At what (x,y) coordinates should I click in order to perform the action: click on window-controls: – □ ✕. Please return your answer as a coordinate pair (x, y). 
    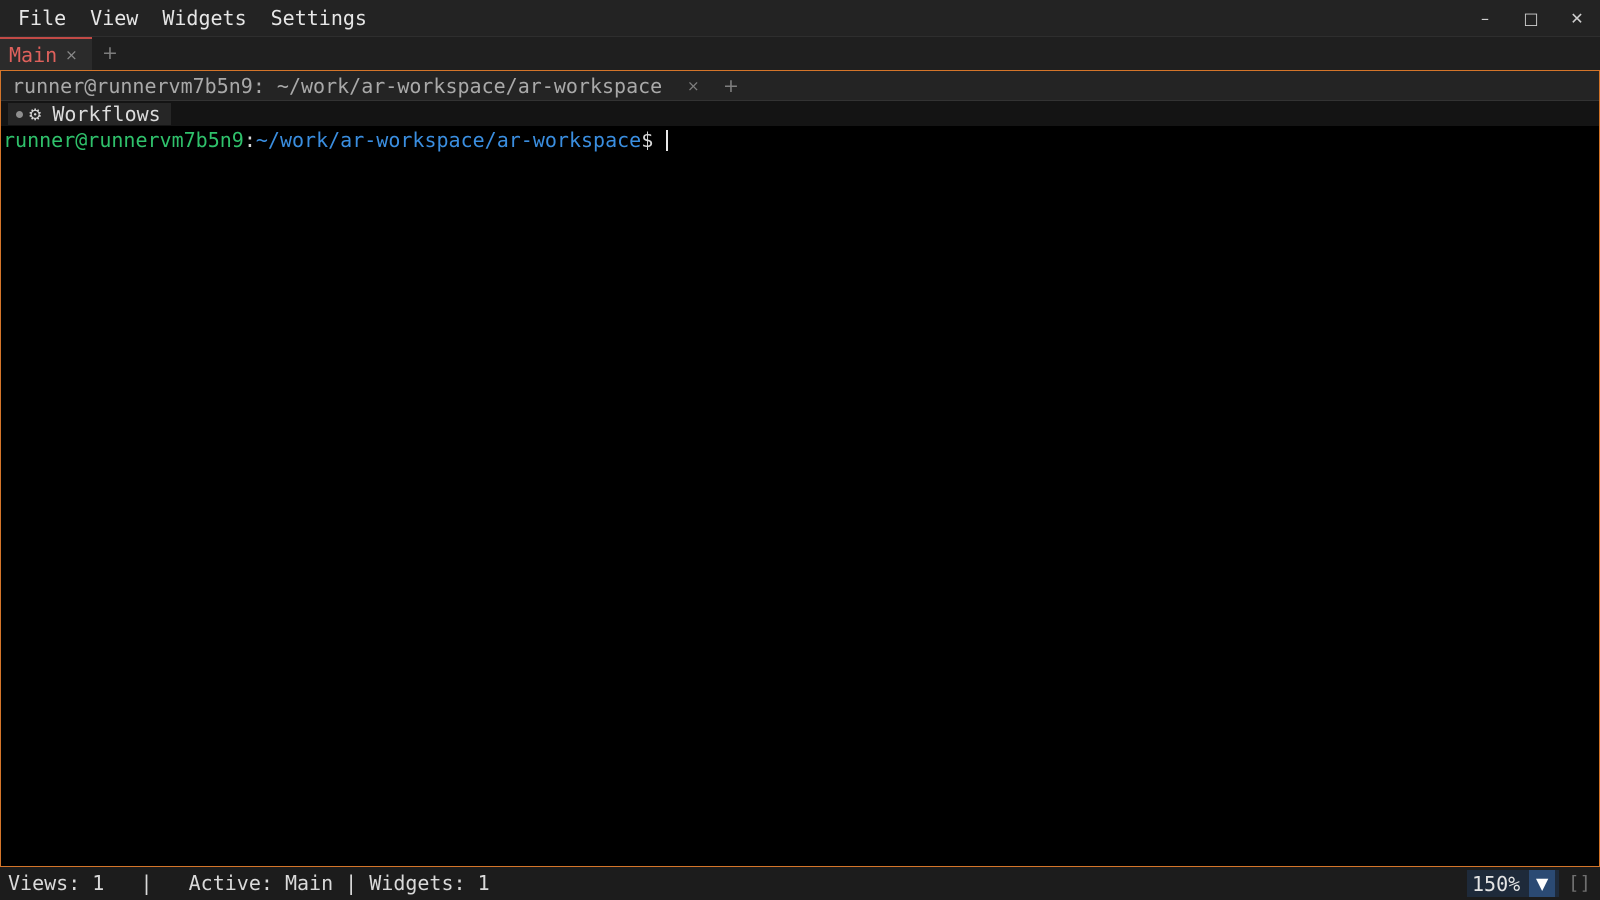
    Looking at the image, I should click on (1531, 18).